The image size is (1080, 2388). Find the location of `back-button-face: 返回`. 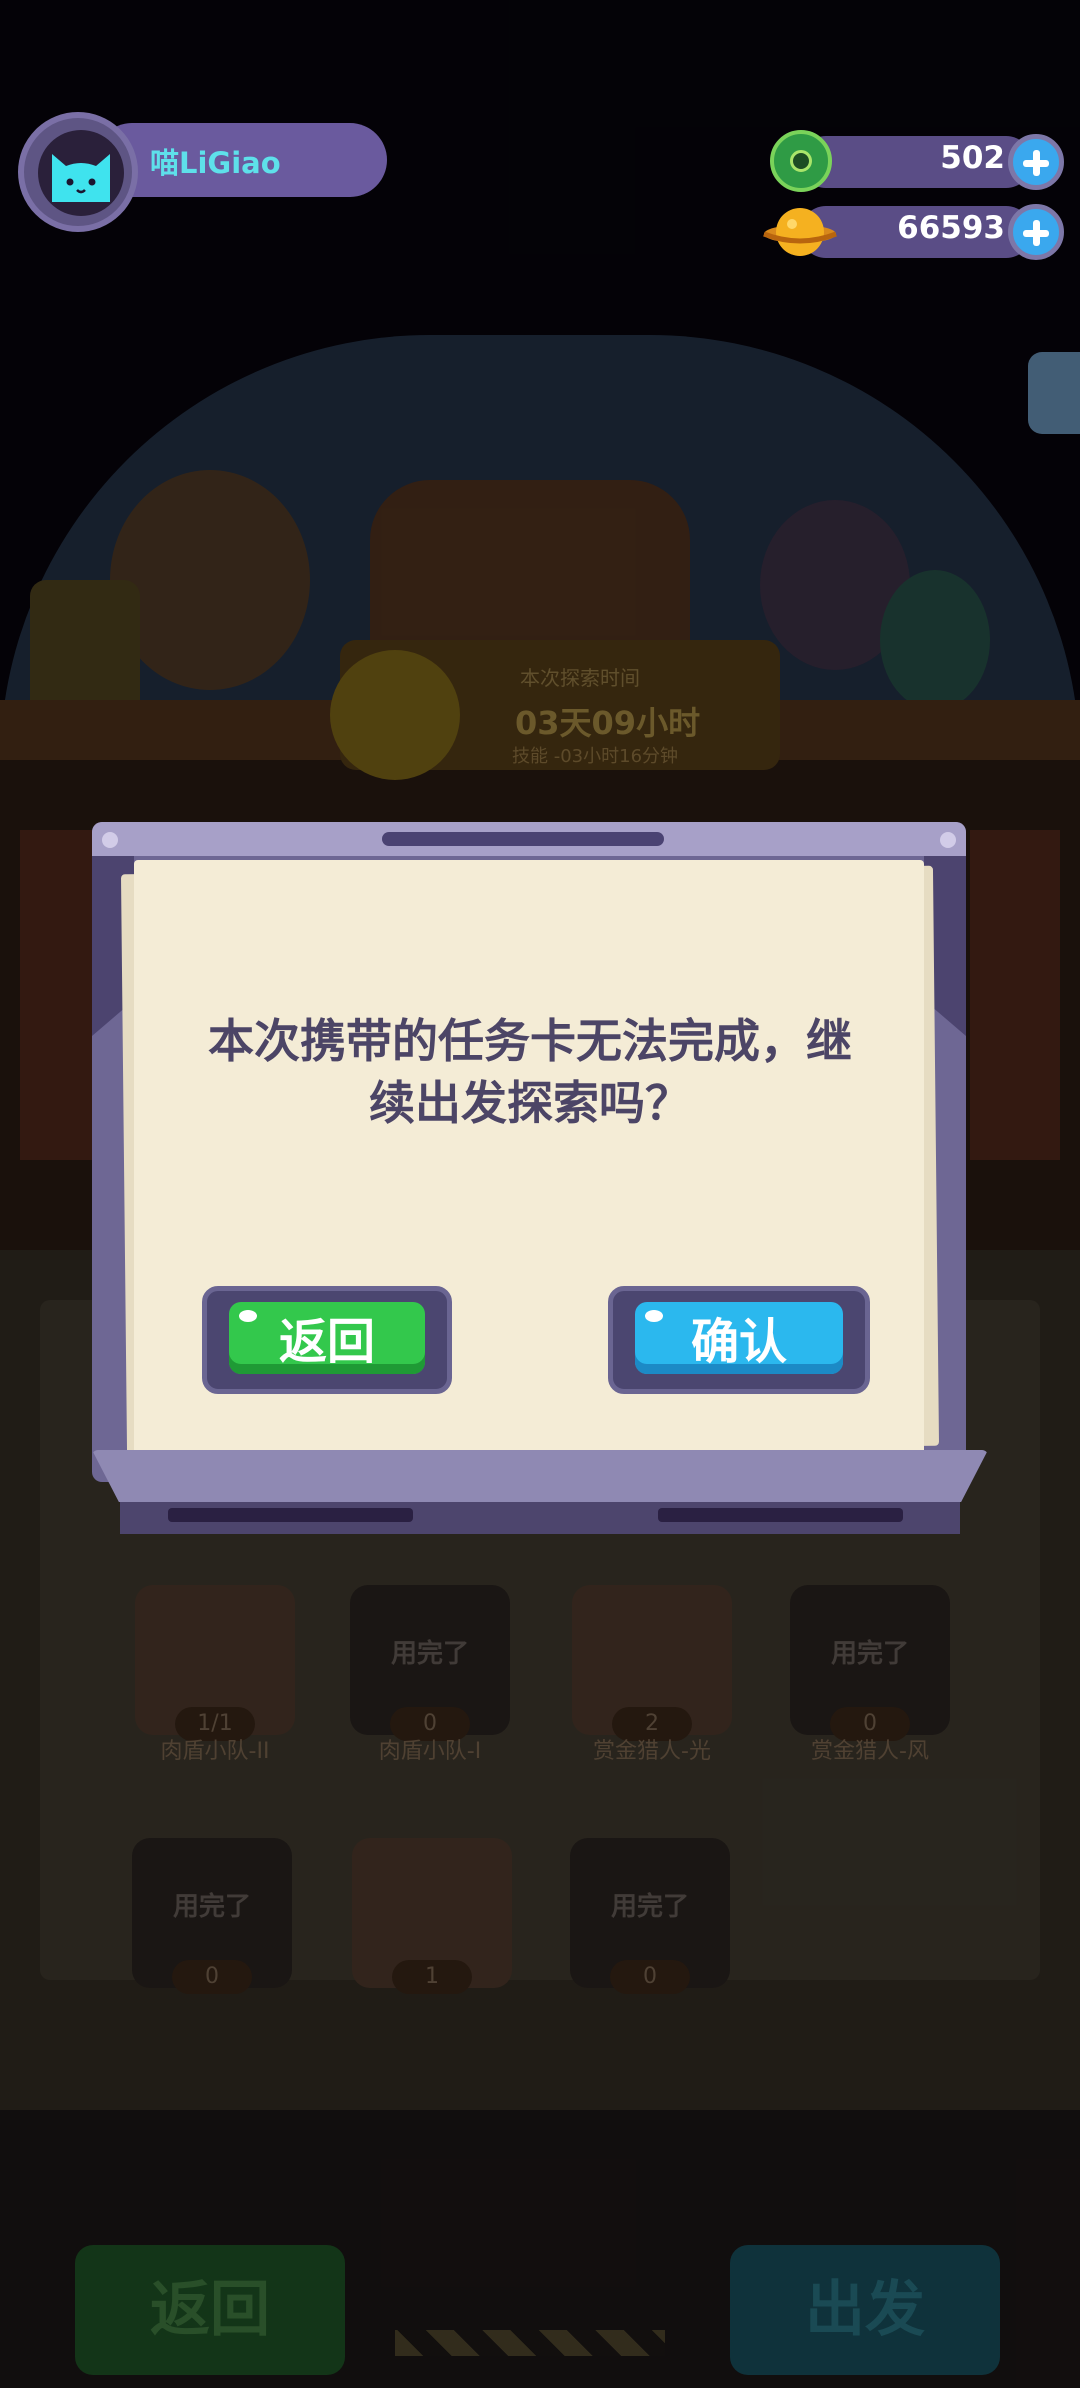

back-button-face: 返回 is located at coordinates (327, 1338).